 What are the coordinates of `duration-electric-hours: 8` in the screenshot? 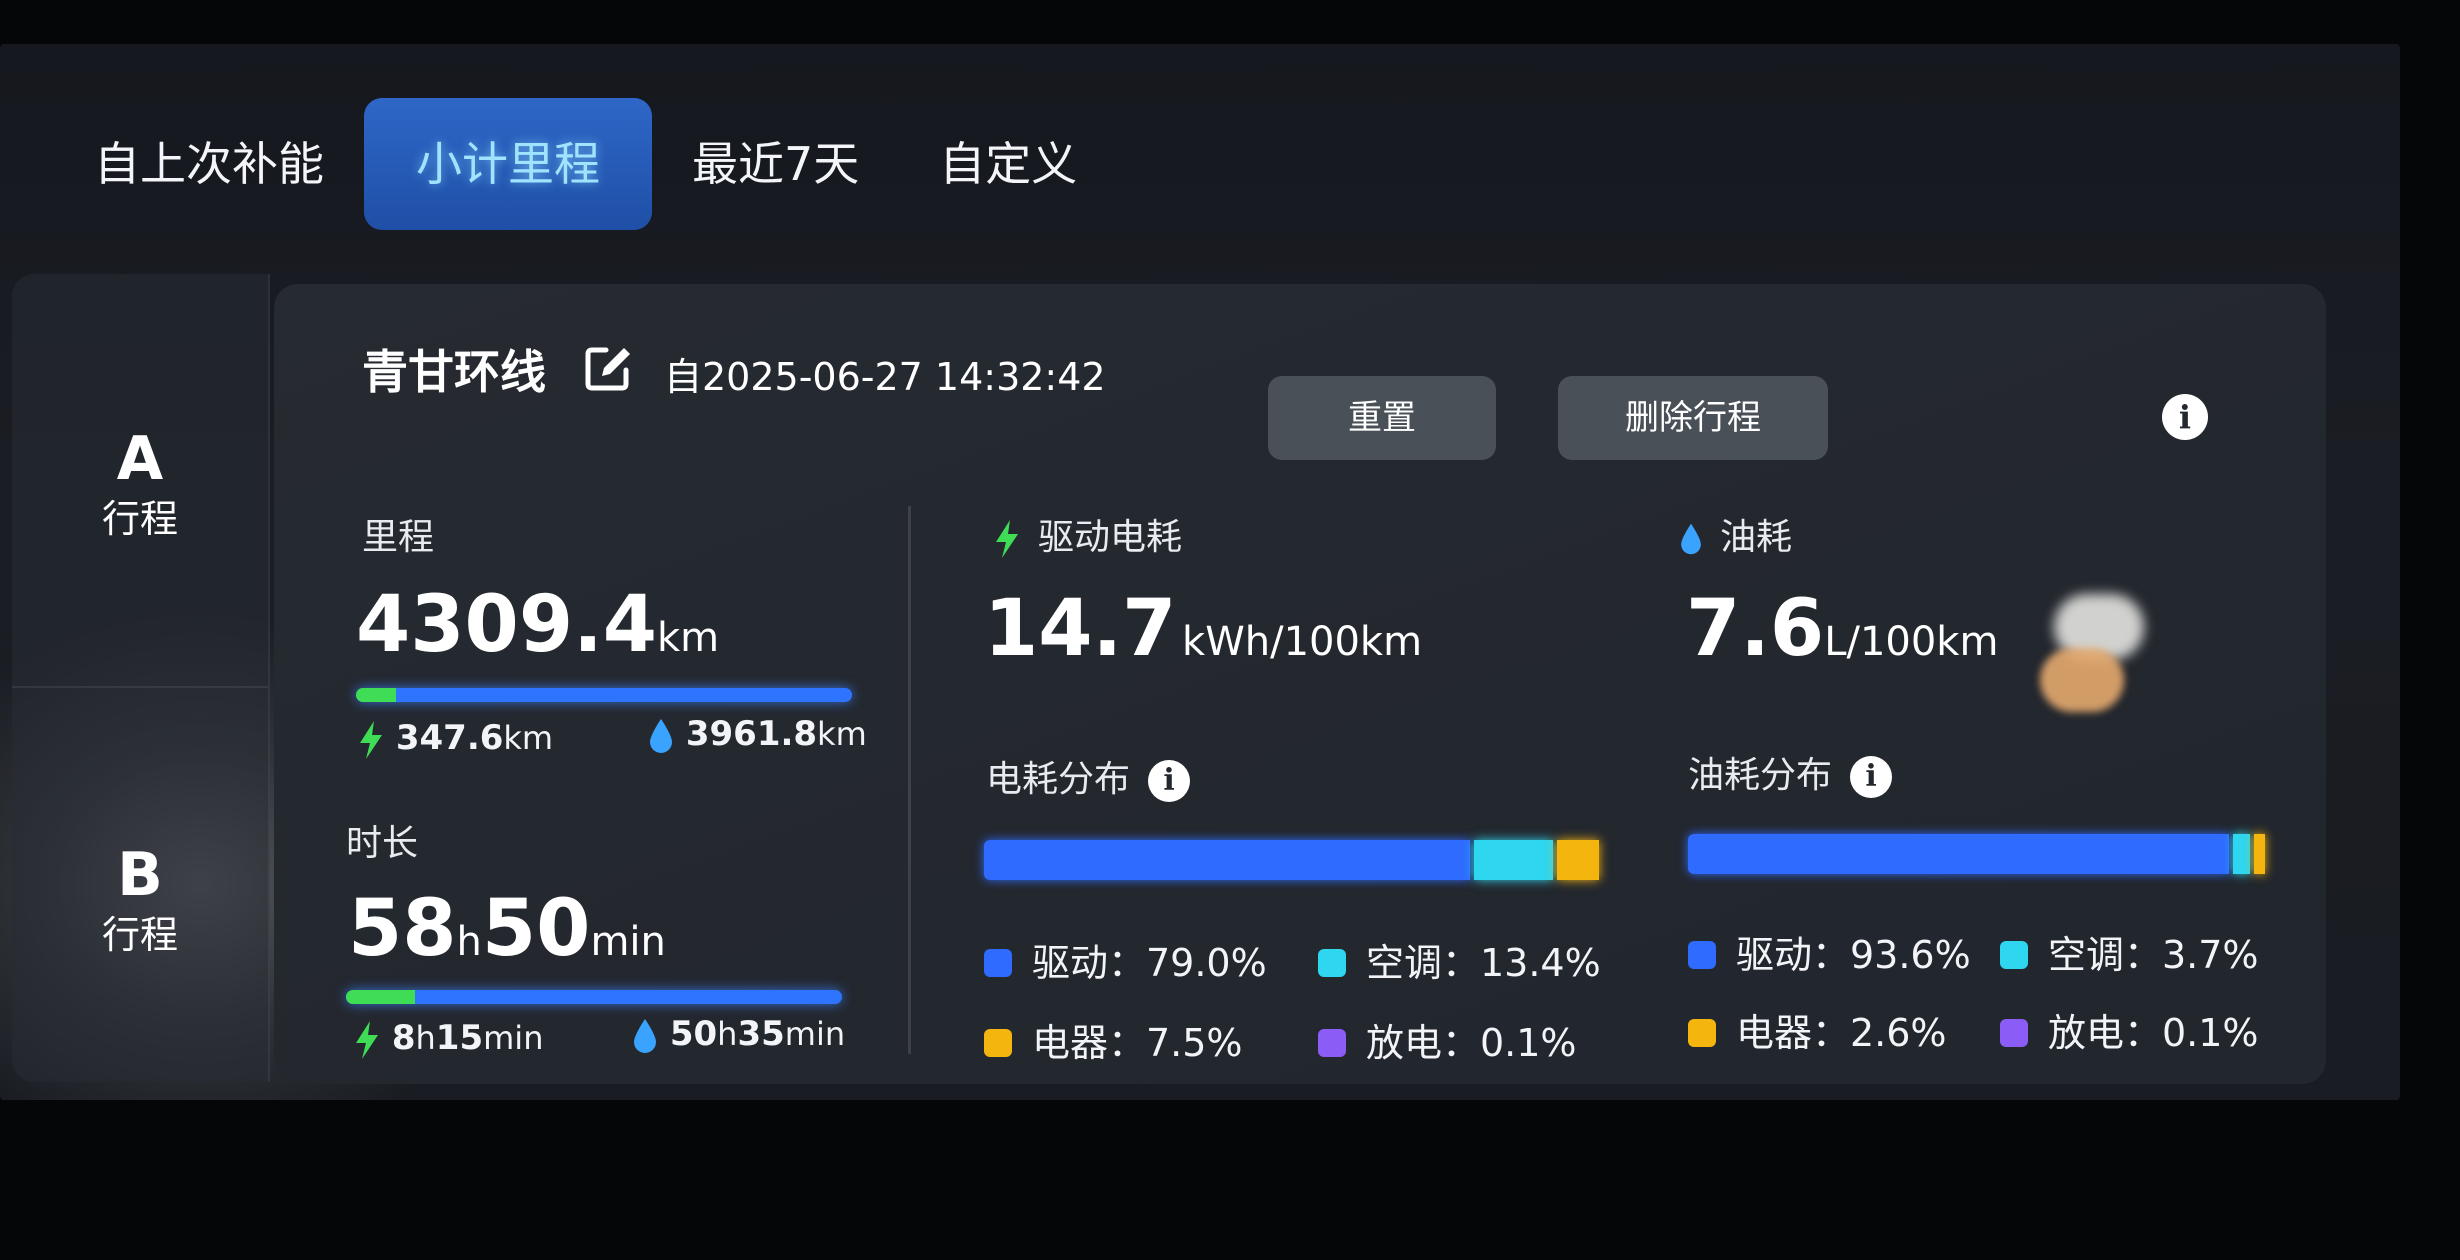 It's located at (403, 1038).